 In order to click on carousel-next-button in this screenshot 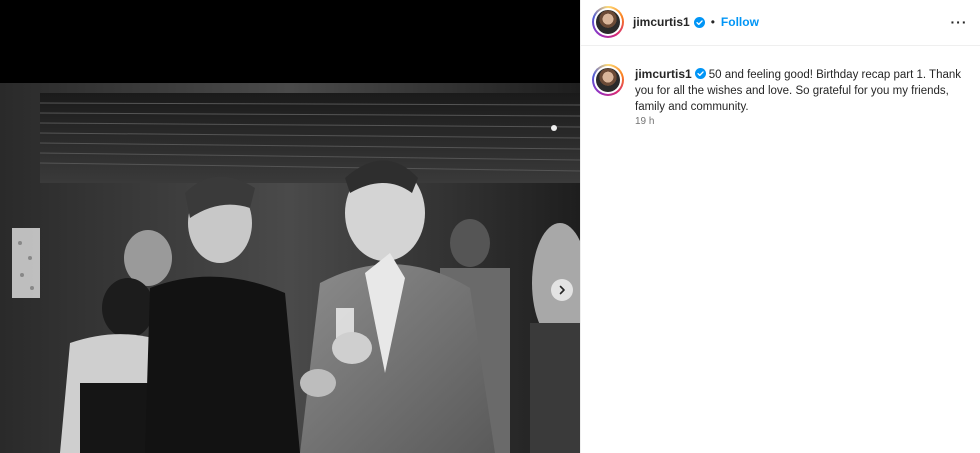, I will do `click(562, 290)`.